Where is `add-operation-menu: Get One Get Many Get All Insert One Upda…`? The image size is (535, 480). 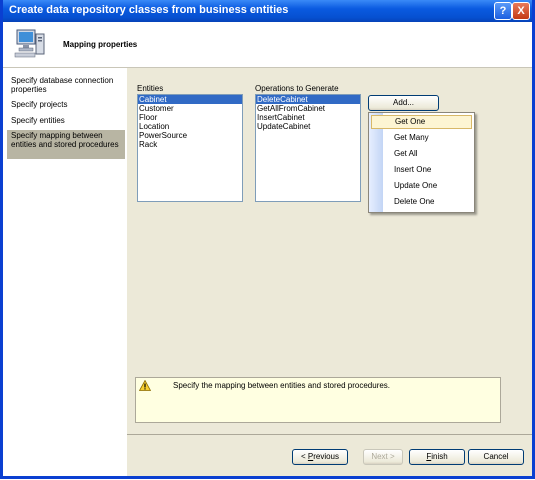 add-operation-menu: Get One Get Many Get All Insert One Upda… is located at coordinates (421, 162).